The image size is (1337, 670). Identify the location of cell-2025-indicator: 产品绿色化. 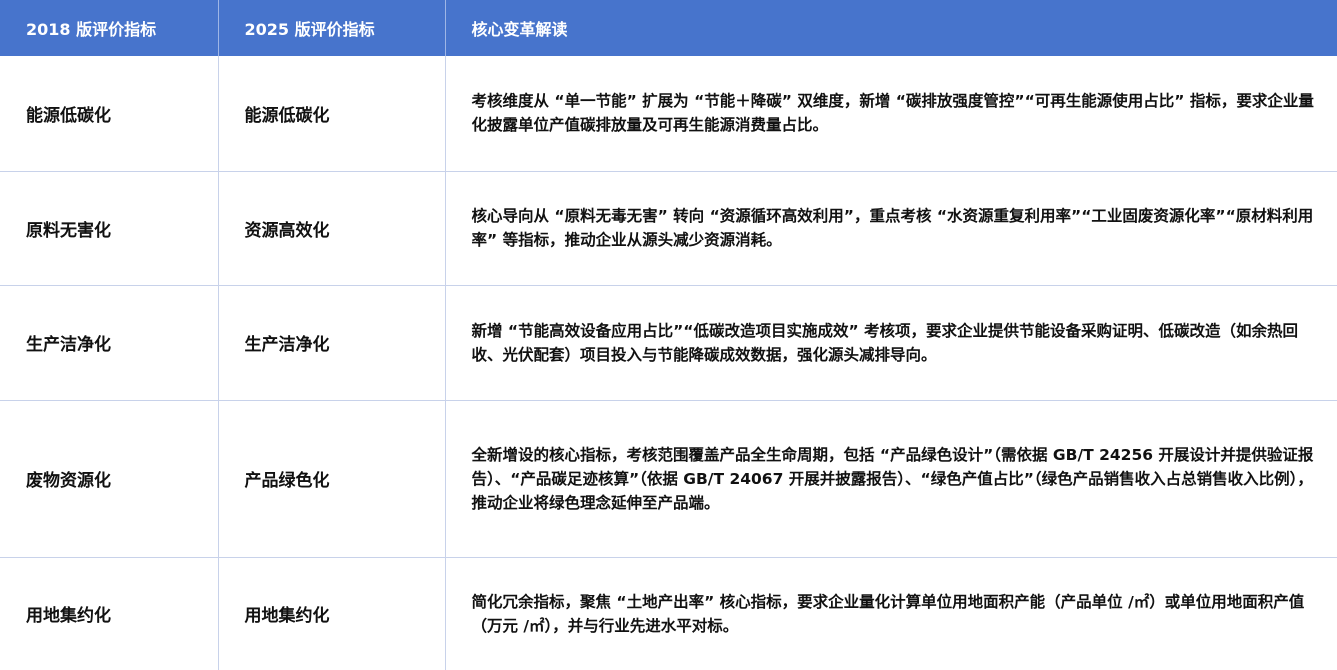
(332, 479).